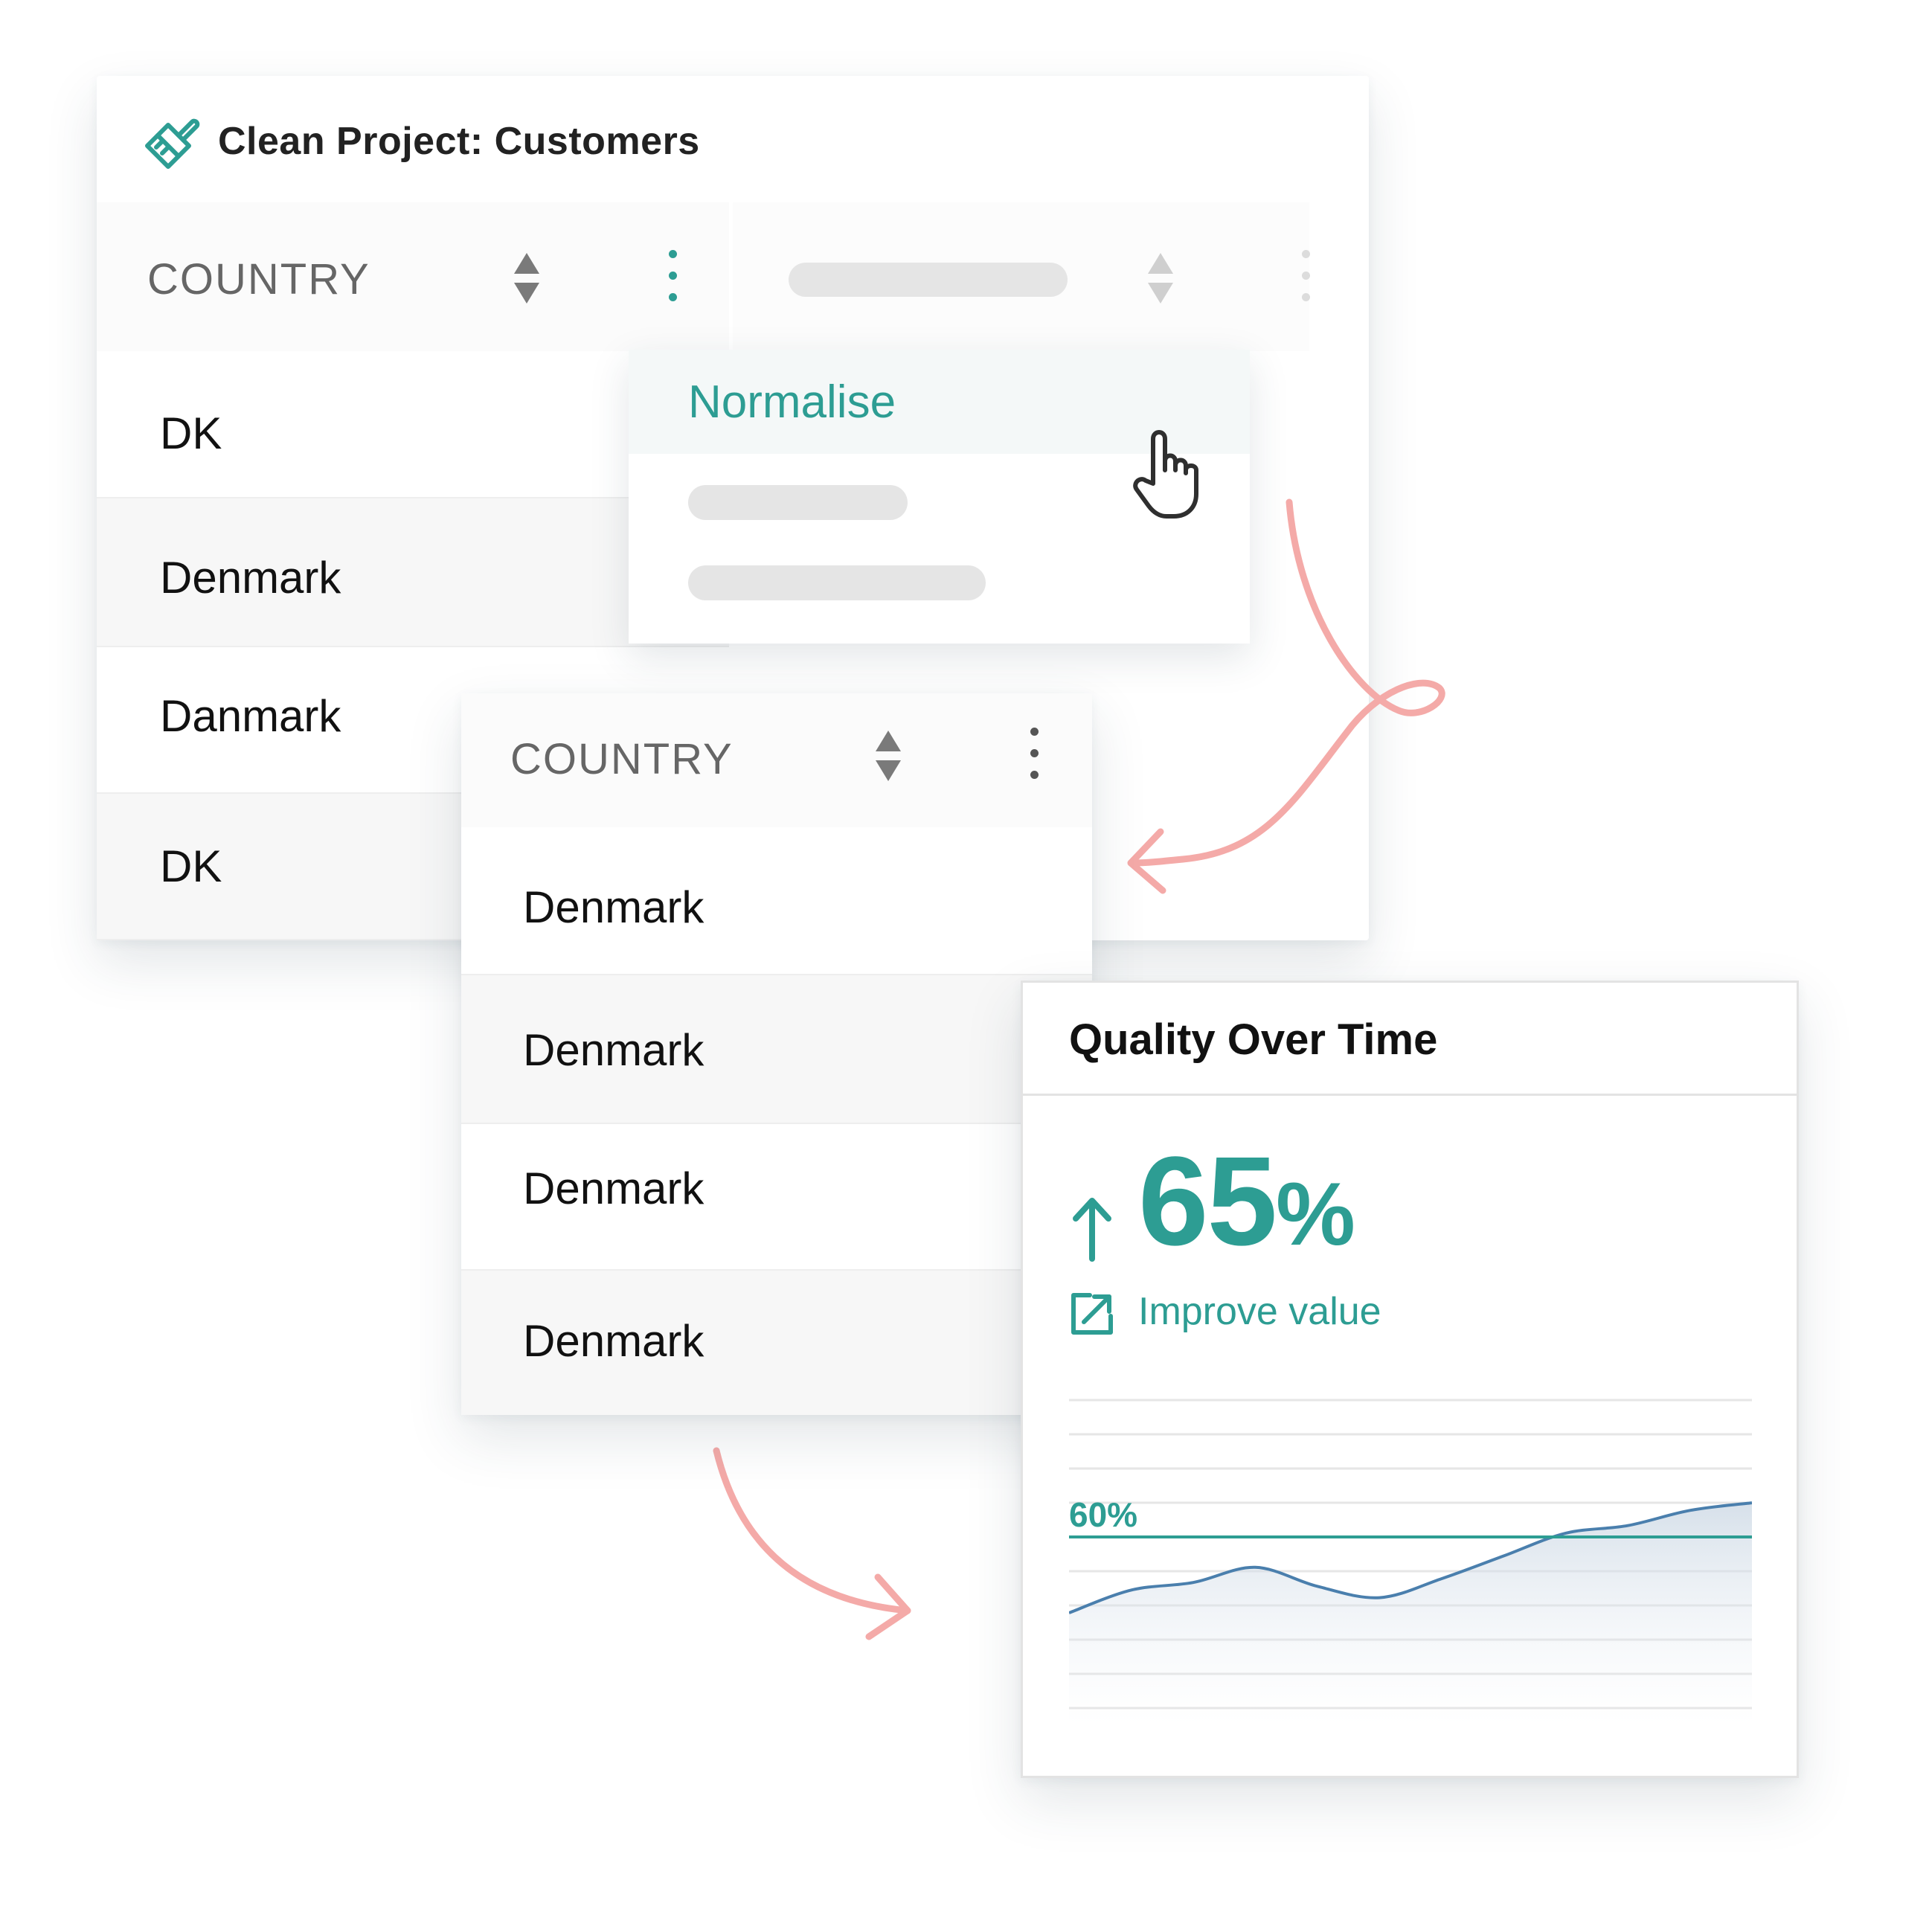  I want to click on arrow-to-normalised, so click(1288, 682).